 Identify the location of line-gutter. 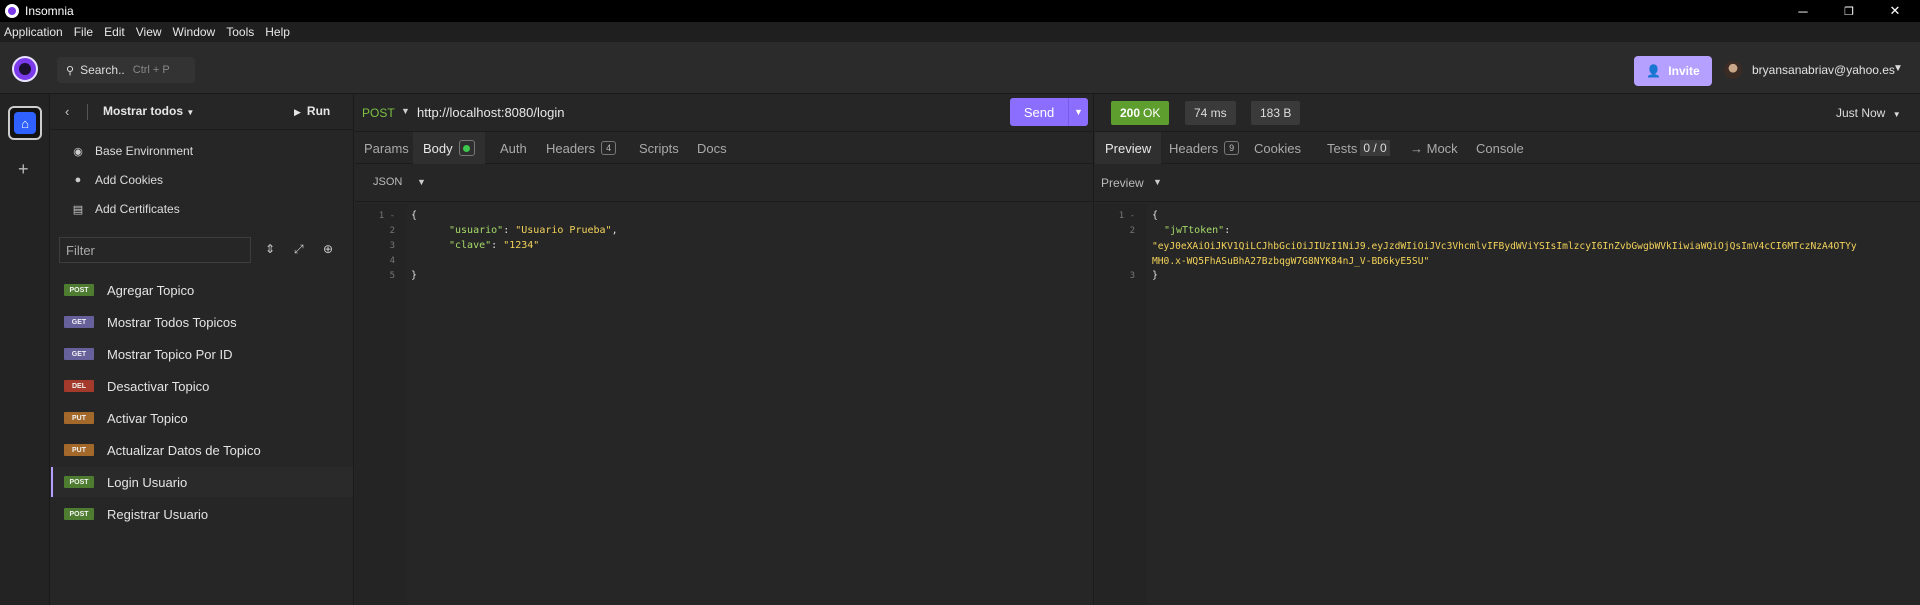
(1121, 404).